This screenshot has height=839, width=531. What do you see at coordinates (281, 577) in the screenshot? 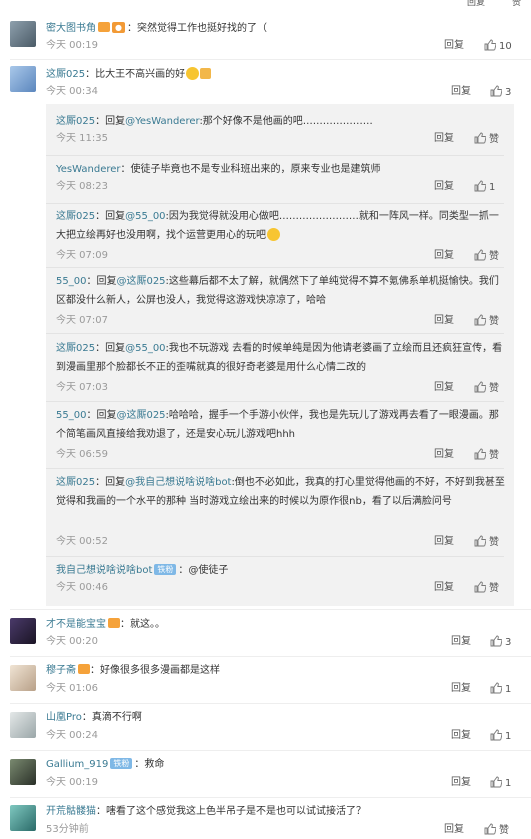
I see `reply-item: 我自己想说啥说啥bot 铁粉 ：@使徒子 今天 00:46 回复 赞` at bounding box center [281, 577].